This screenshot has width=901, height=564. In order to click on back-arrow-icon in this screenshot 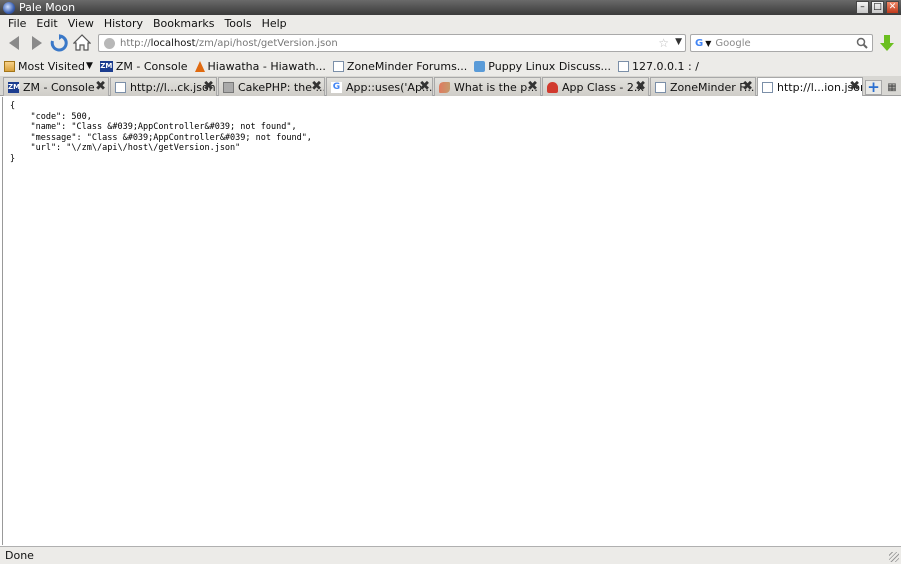, I will do `click(14, 43)`.